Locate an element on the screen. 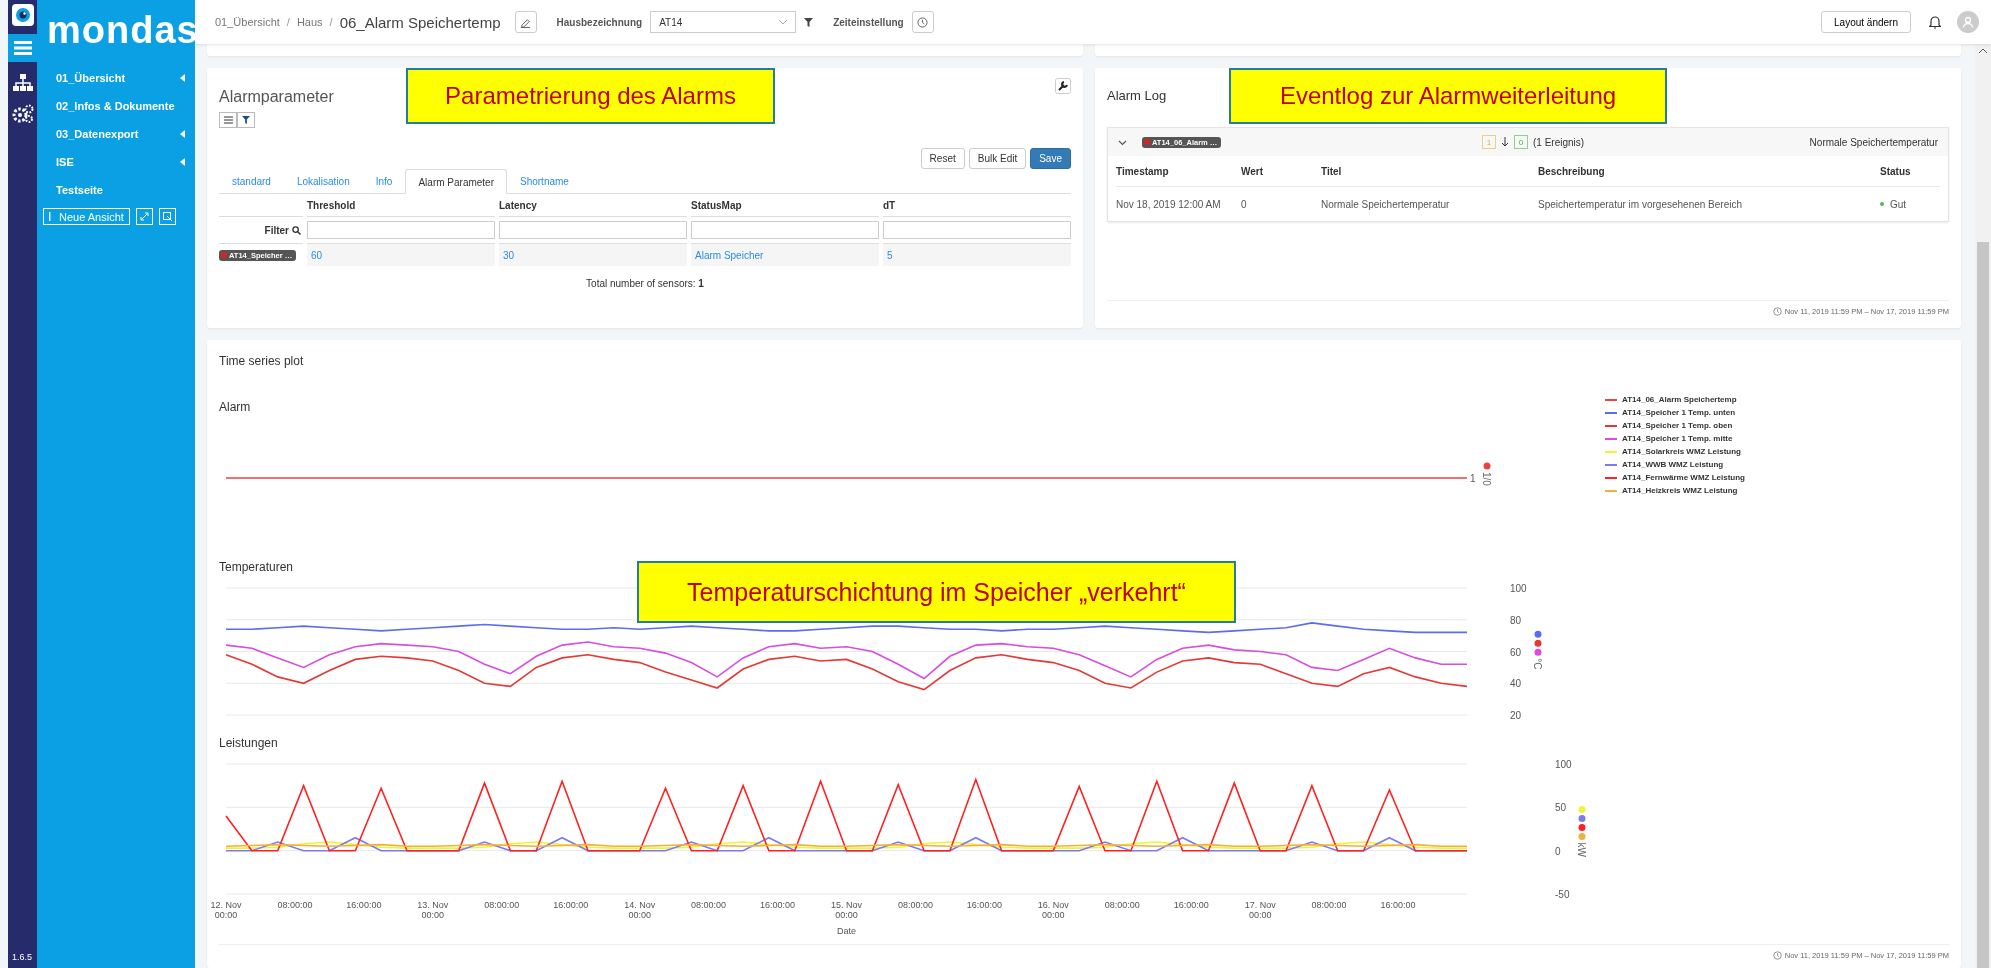 Image resolution: width=1991 pixels, height=968 pixels. new-view-button: Neue Ansicht is located at coordinates (86, 216).